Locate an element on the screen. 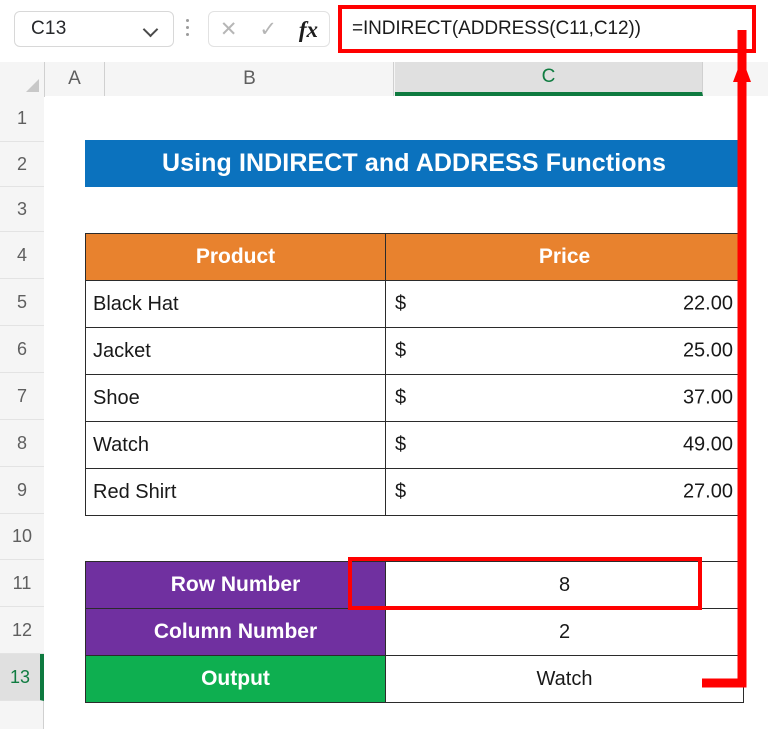 Image resolution: width=768 pixels, height=729 pixels. cell-product-name: Red Shirt is located at coordinates (235, 492).